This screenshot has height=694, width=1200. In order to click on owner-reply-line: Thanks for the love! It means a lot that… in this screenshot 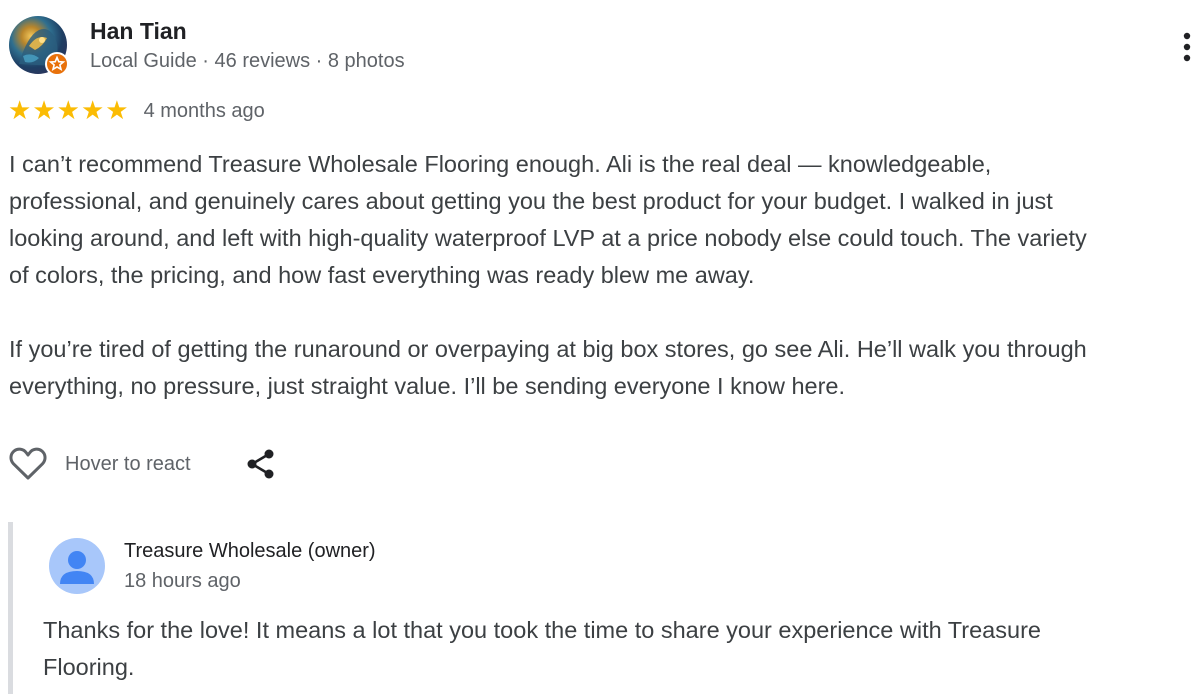, I will do `click(542, 630)`.